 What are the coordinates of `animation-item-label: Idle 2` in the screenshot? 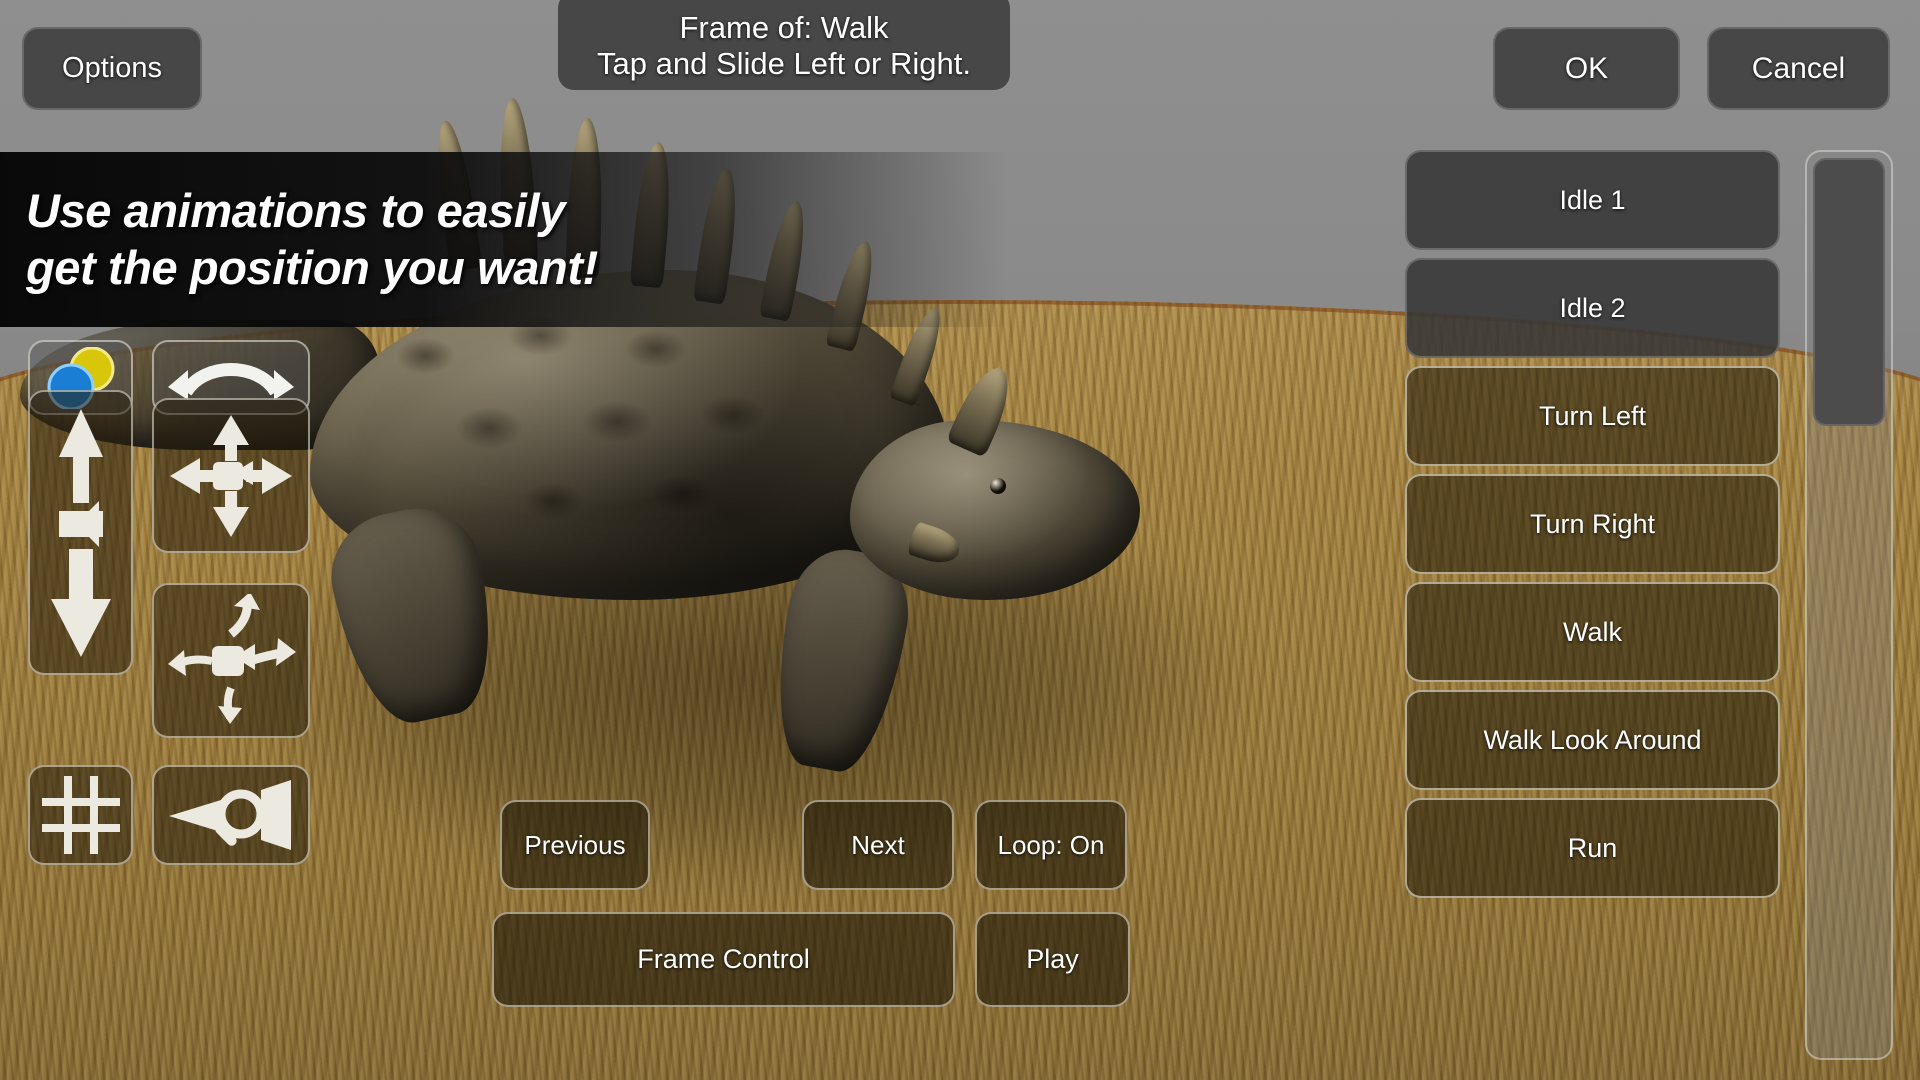 It's located at (1592, 307).